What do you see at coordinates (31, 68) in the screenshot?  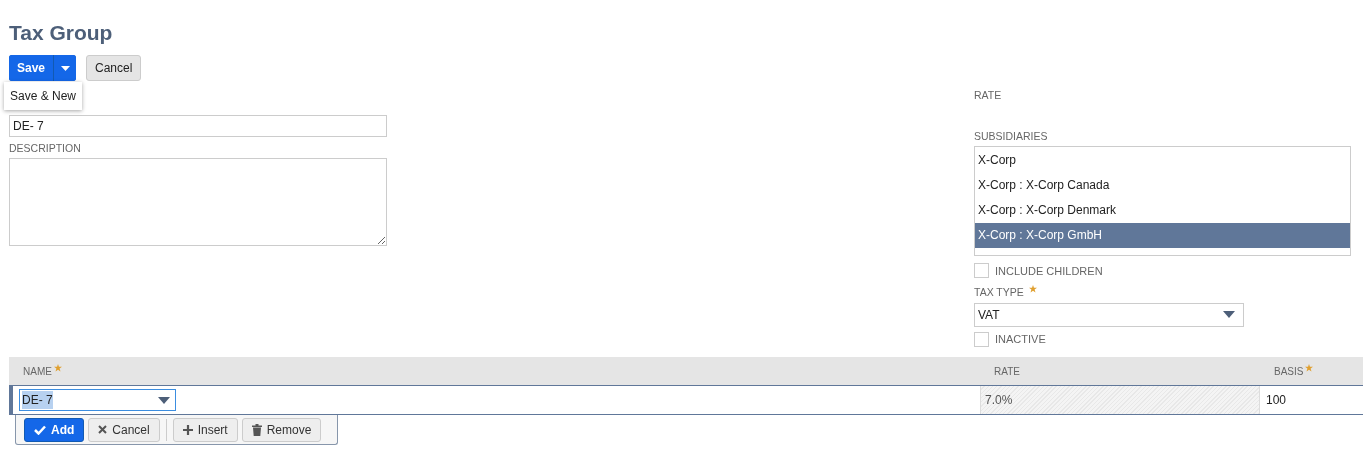 I see `save-button: Save` at bounding box center [31, 68].